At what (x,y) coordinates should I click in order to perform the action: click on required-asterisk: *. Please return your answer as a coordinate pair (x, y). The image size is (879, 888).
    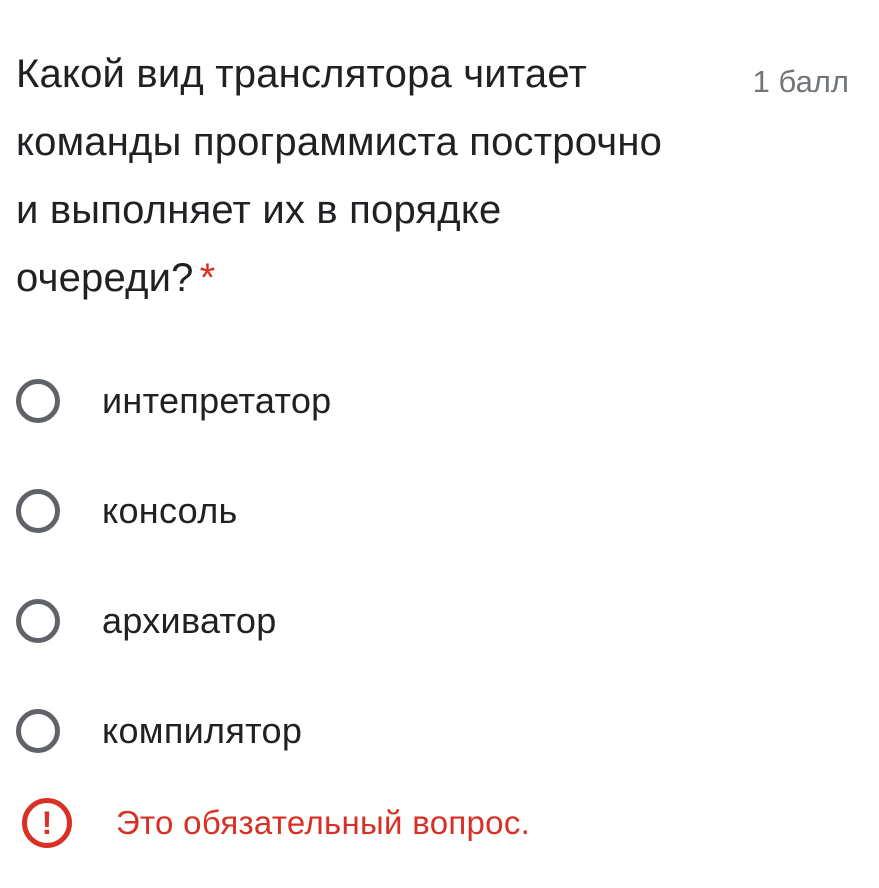
    Looking at the image, I should click on (207, 278).